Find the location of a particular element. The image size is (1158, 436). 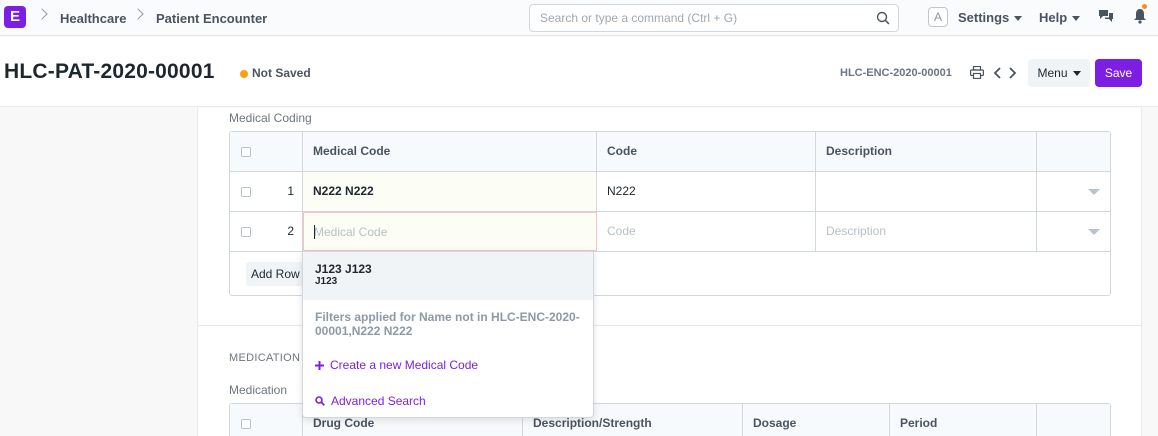

settings-dropdown: Settings is located at coordinates (990, 17).